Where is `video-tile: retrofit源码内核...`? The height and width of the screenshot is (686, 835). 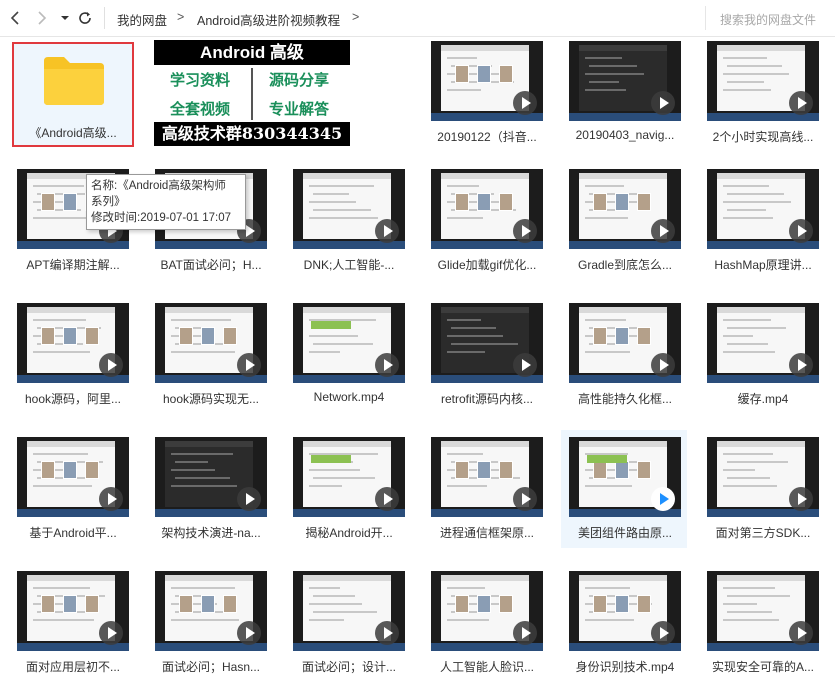
video-tile: retrofit源码内核... is located at coordinates (495, 362).